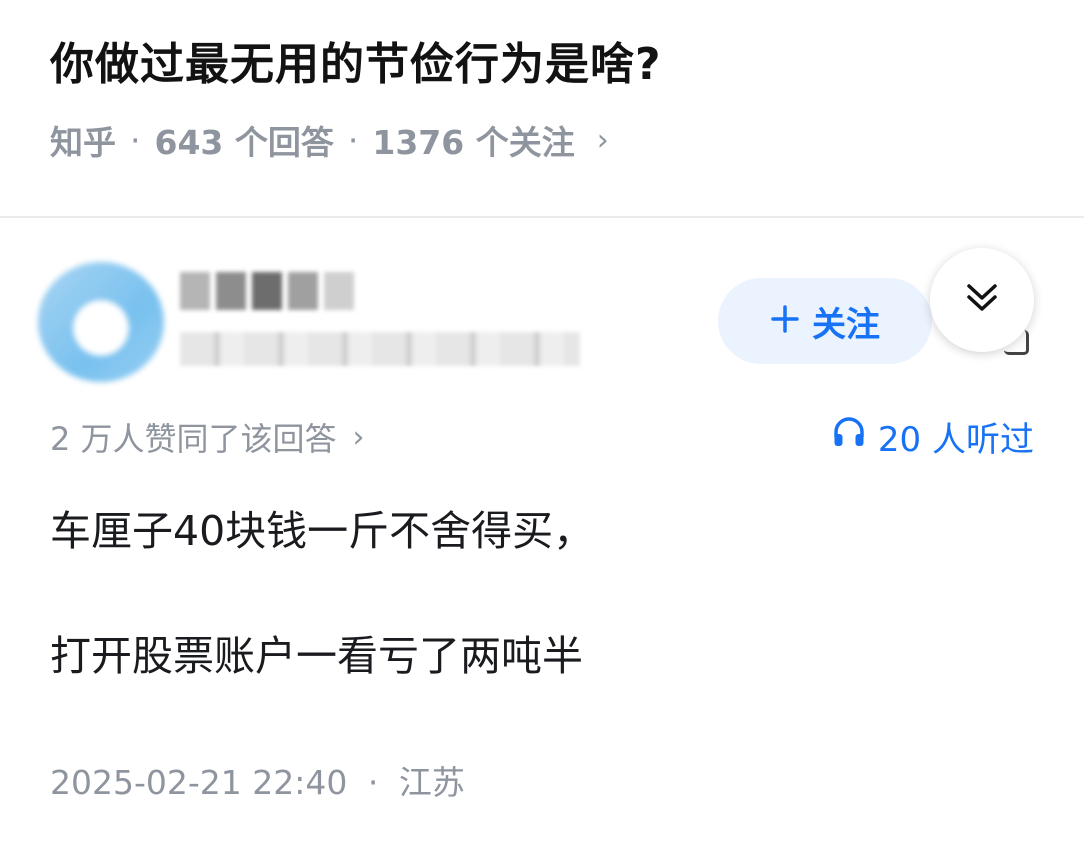 The width and height of the screenshot is (1084, 848). Describe the element at coordinates (267, 292) in the screenshot. I see `author-name-blurred` at that location.